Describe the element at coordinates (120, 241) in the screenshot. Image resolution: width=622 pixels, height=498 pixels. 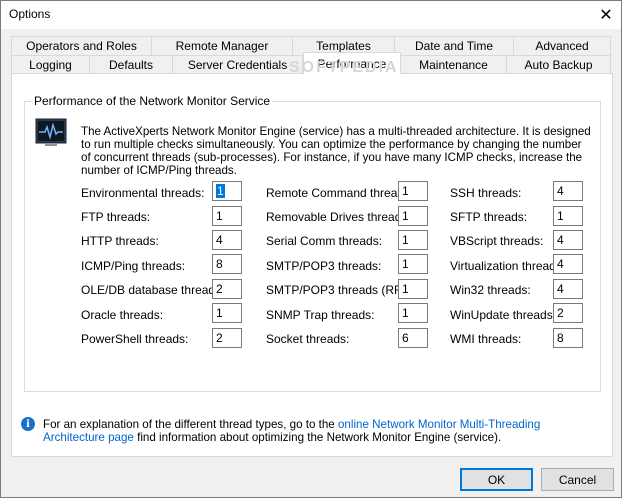
I see `http-threads-label: HTTP threads:` at that location.